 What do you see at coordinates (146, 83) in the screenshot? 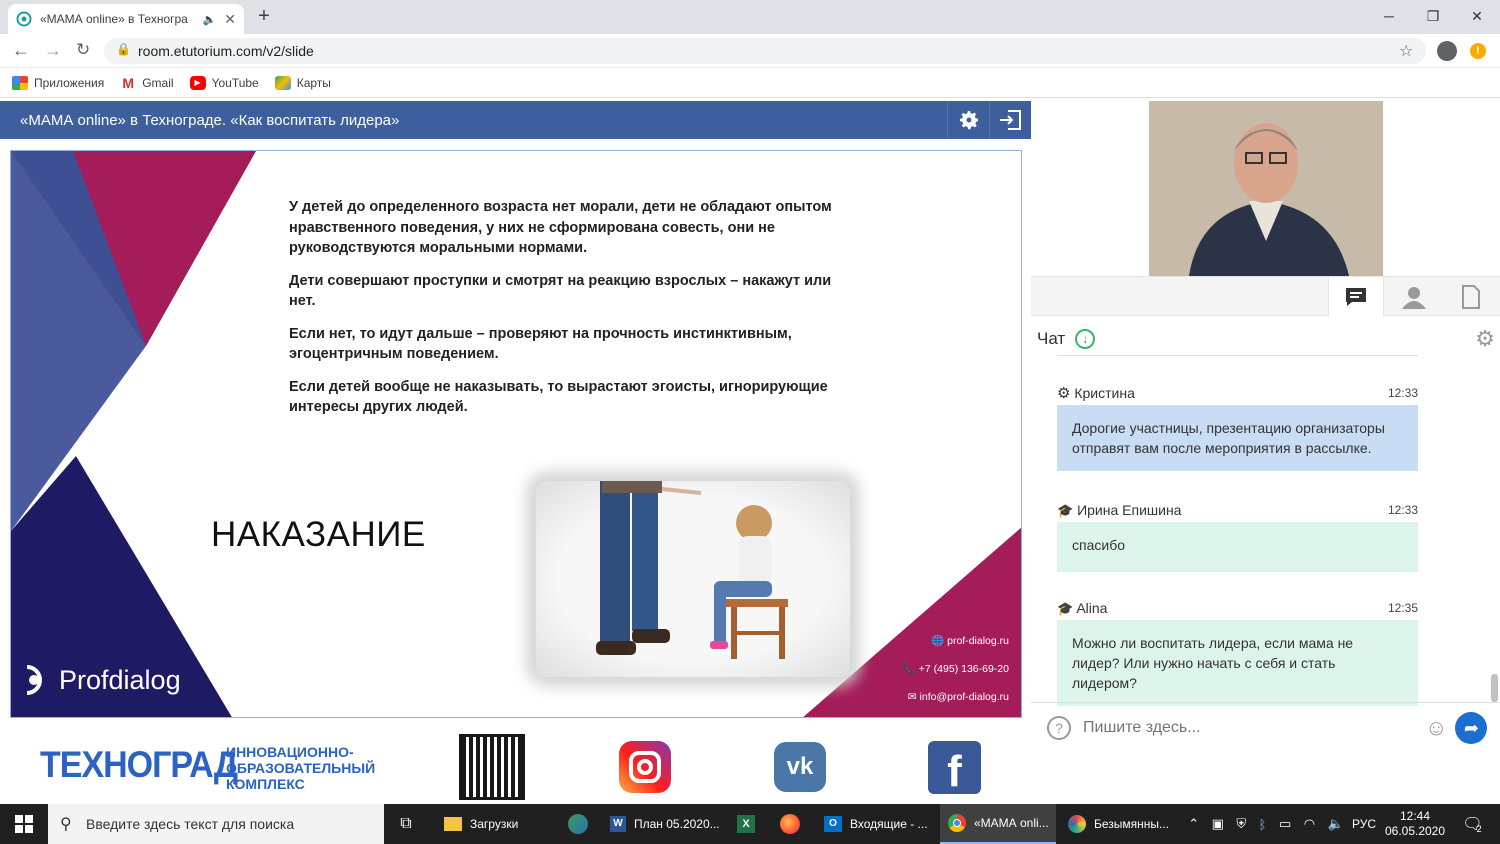
I see `bookmark-gmail: M Gmail` at bounding box center [146, 83].